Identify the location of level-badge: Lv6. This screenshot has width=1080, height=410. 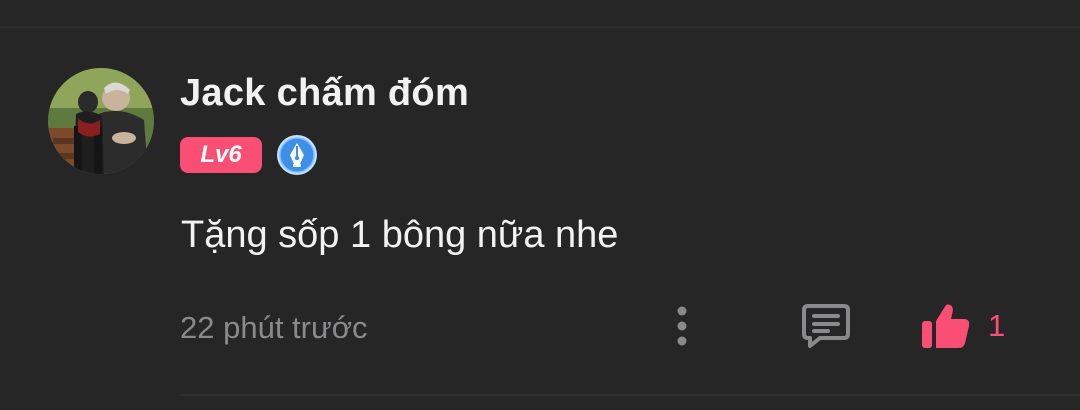
(221, 155).